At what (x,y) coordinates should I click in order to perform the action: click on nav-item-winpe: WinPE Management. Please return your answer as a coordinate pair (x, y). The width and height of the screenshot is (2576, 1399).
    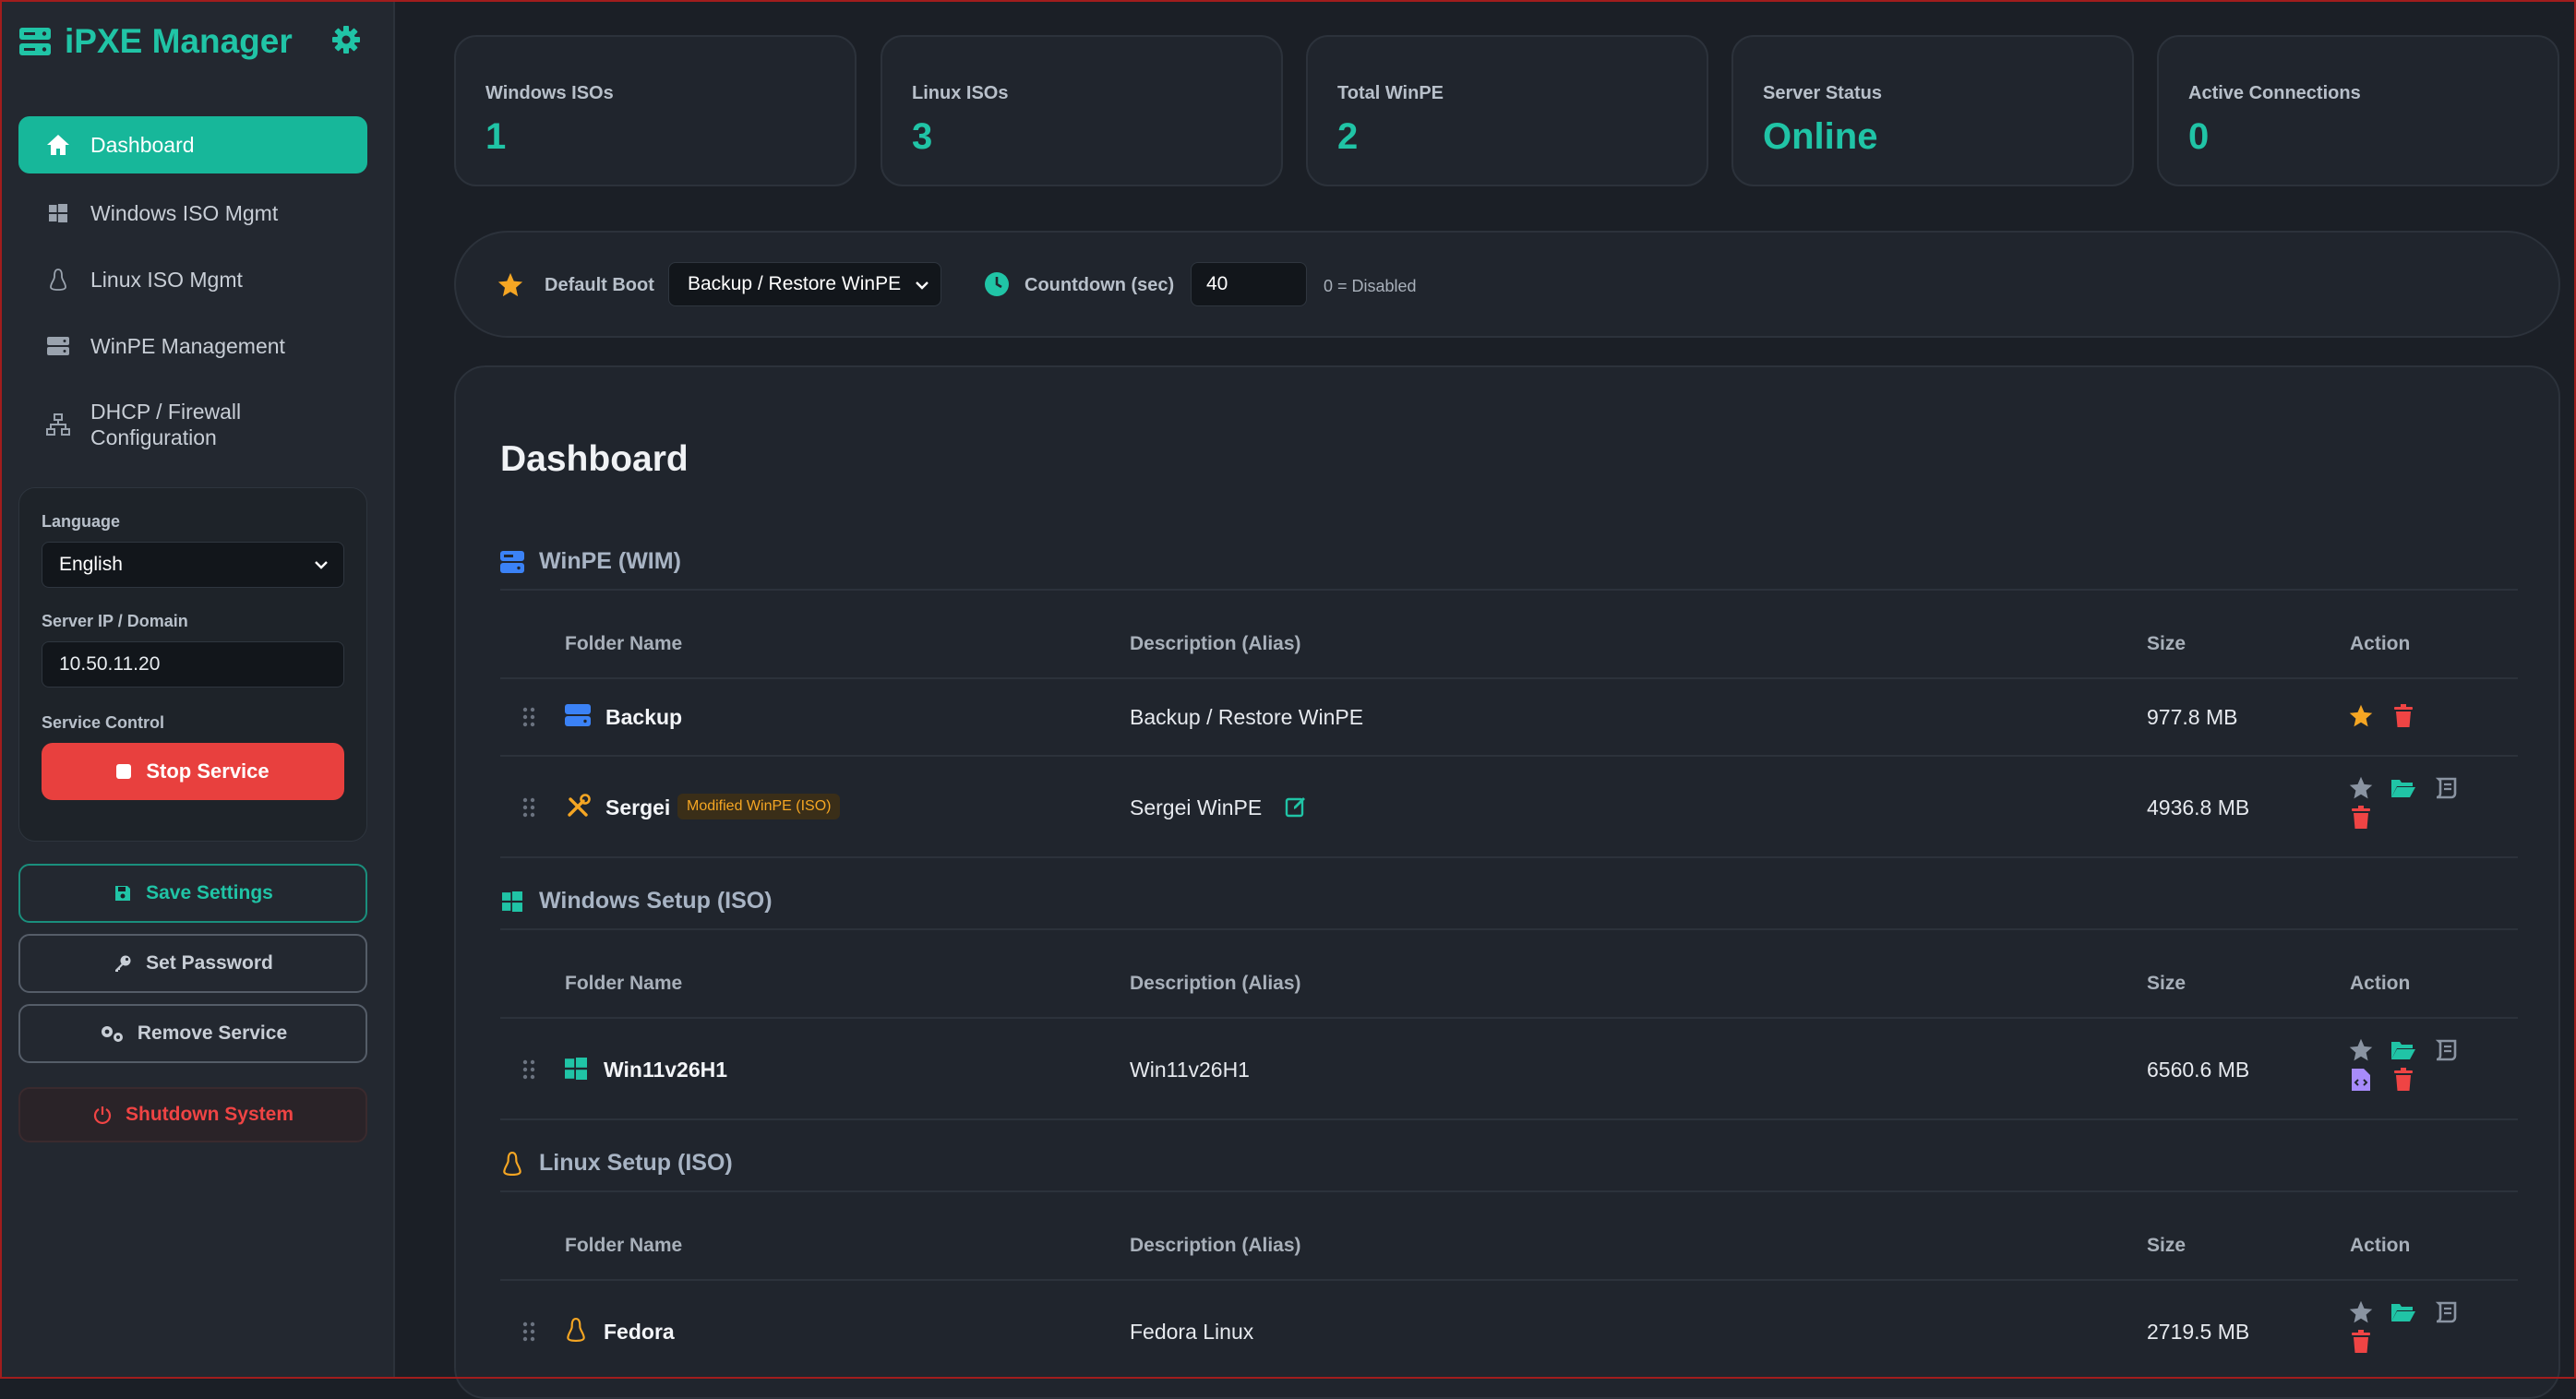
    Looking at the image, I should click on (192, 346).